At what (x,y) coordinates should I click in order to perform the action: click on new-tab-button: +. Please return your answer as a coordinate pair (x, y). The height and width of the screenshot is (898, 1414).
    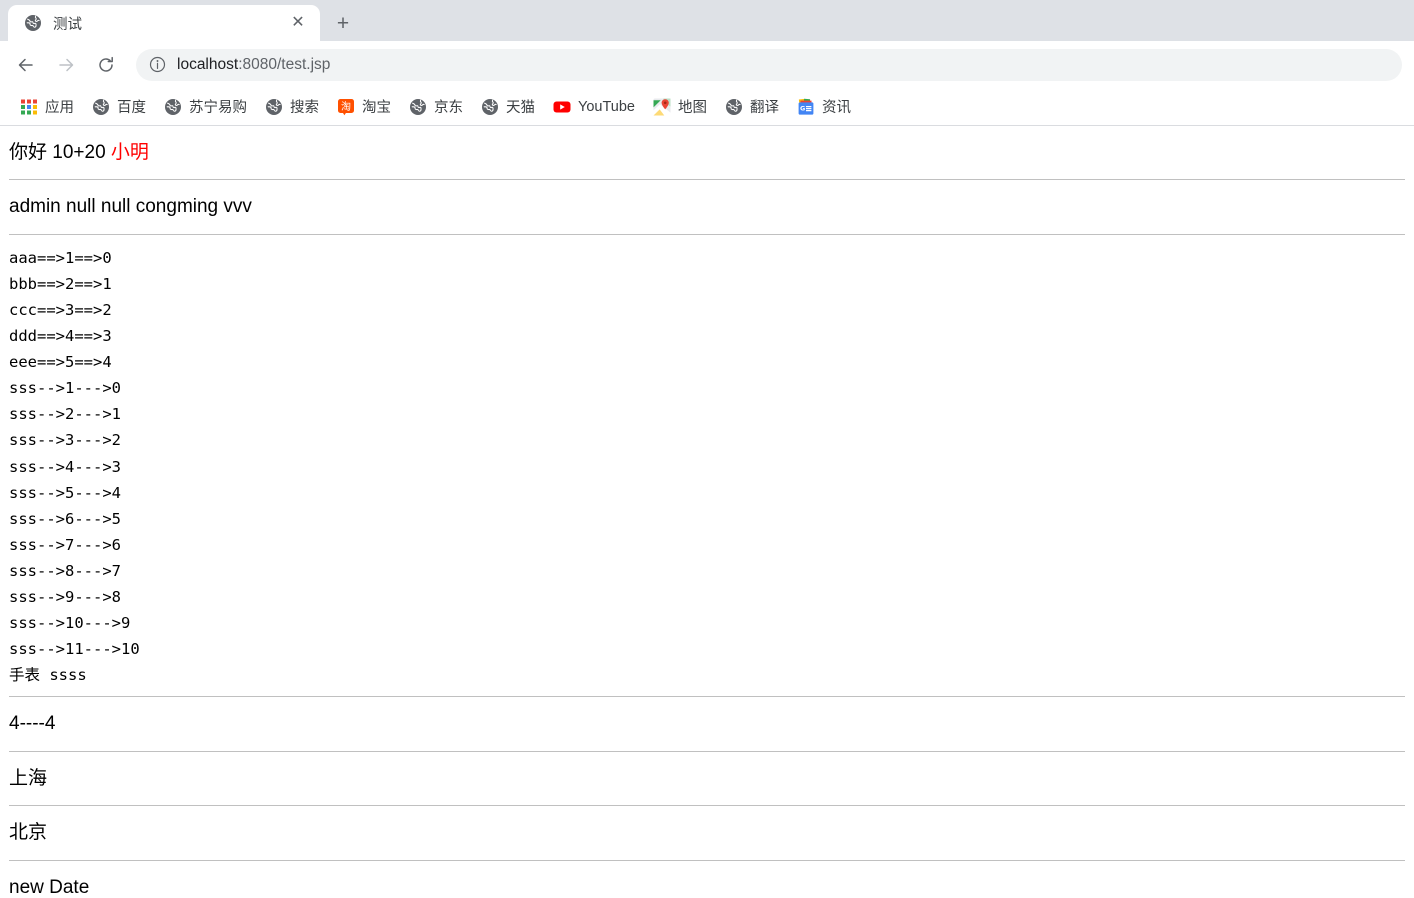
    Looking at the image, I should click on (343, 23).